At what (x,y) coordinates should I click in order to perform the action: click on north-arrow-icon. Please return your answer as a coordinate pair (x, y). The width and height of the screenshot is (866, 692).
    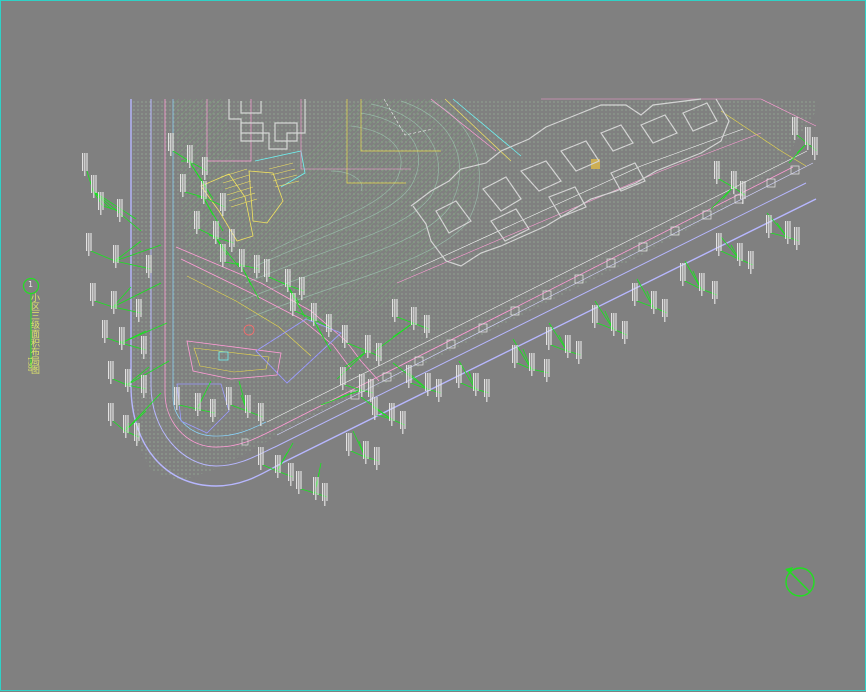
    Looking at the image, I should click on (800, 582).